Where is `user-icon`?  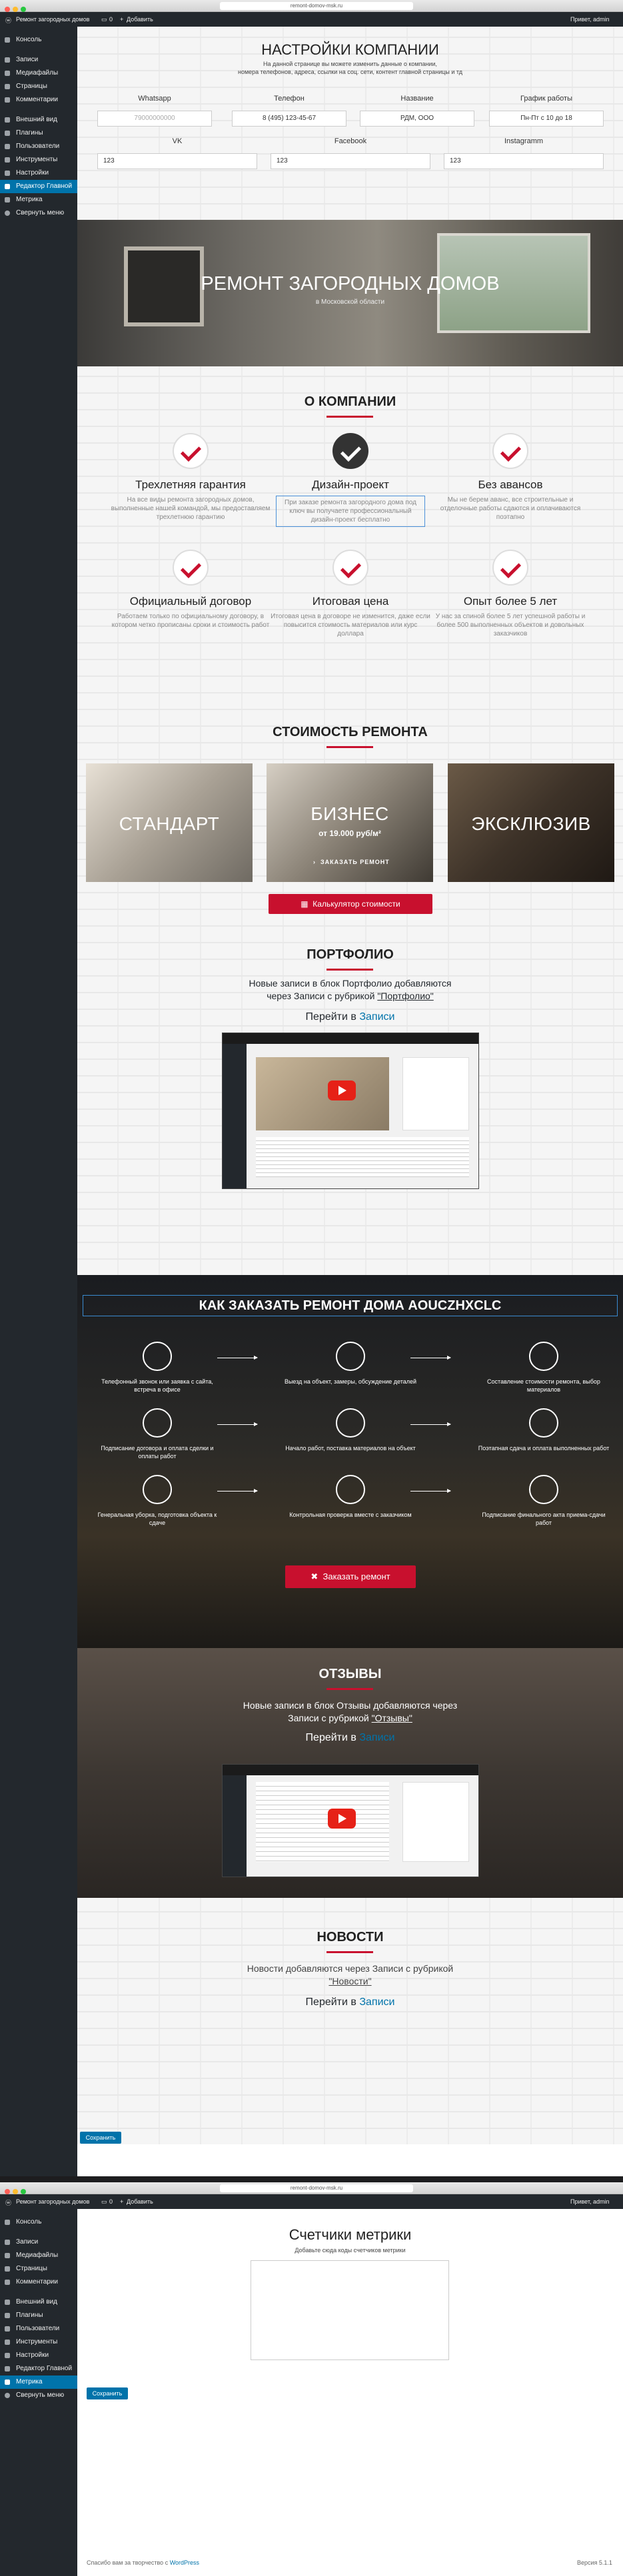 user-icon is located at coordinates (7, 2329).